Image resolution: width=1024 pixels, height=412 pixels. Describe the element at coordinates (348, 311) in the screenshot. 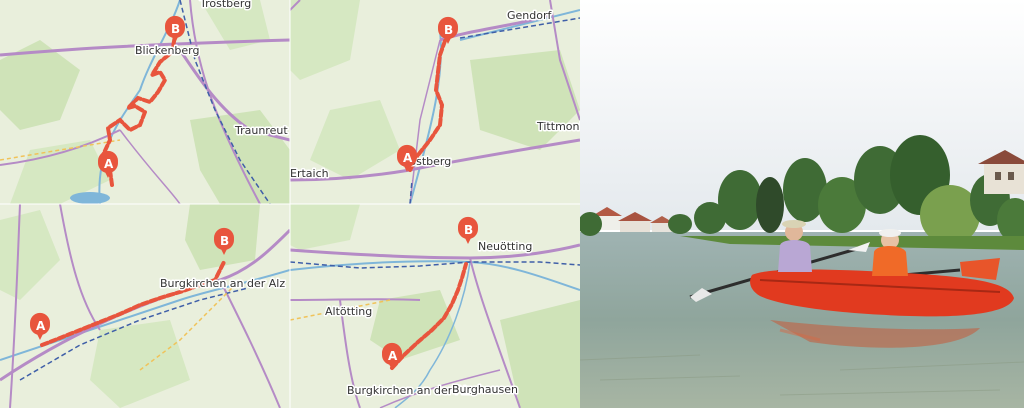

I see `map-label: Altötting` at that location.